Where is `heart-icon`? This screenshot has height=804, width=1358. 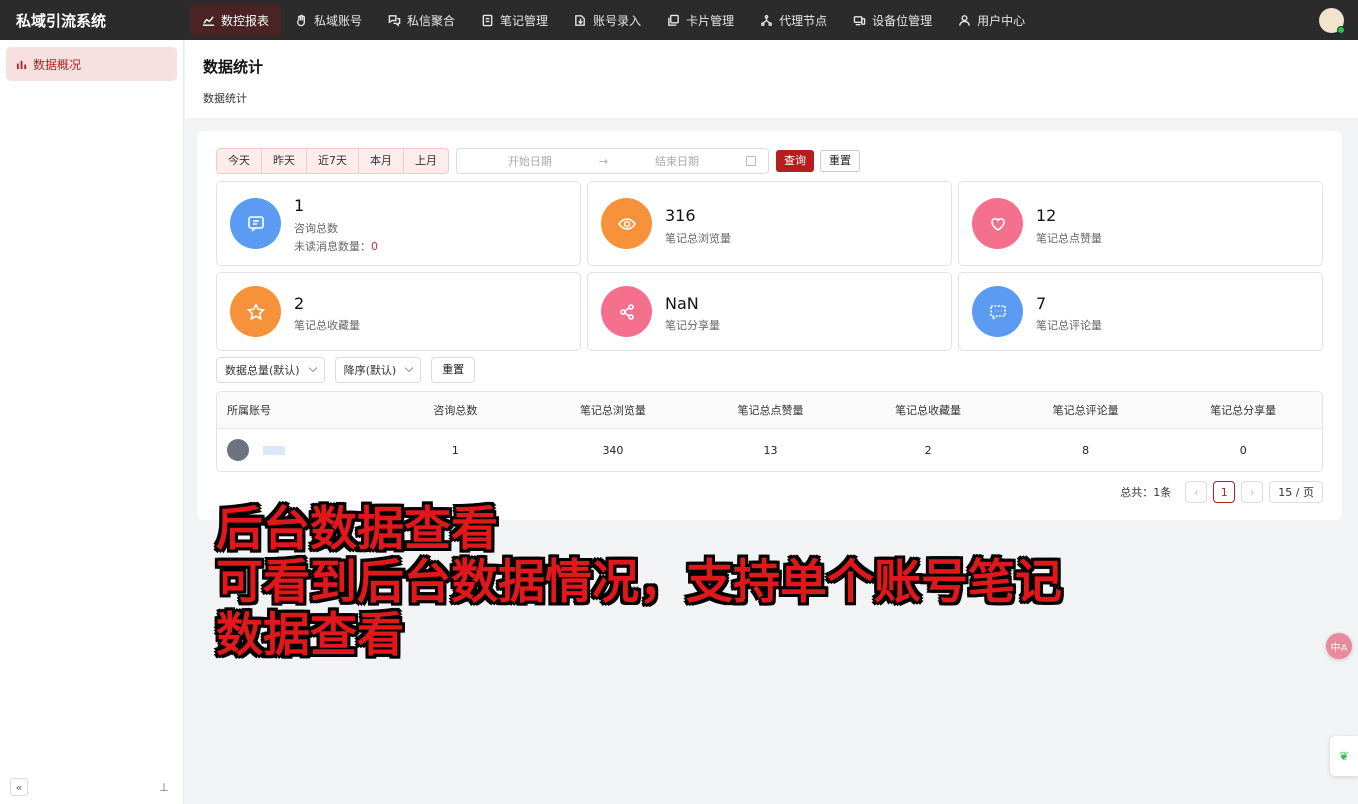
heart-icon is located at coordinates (997, 223).